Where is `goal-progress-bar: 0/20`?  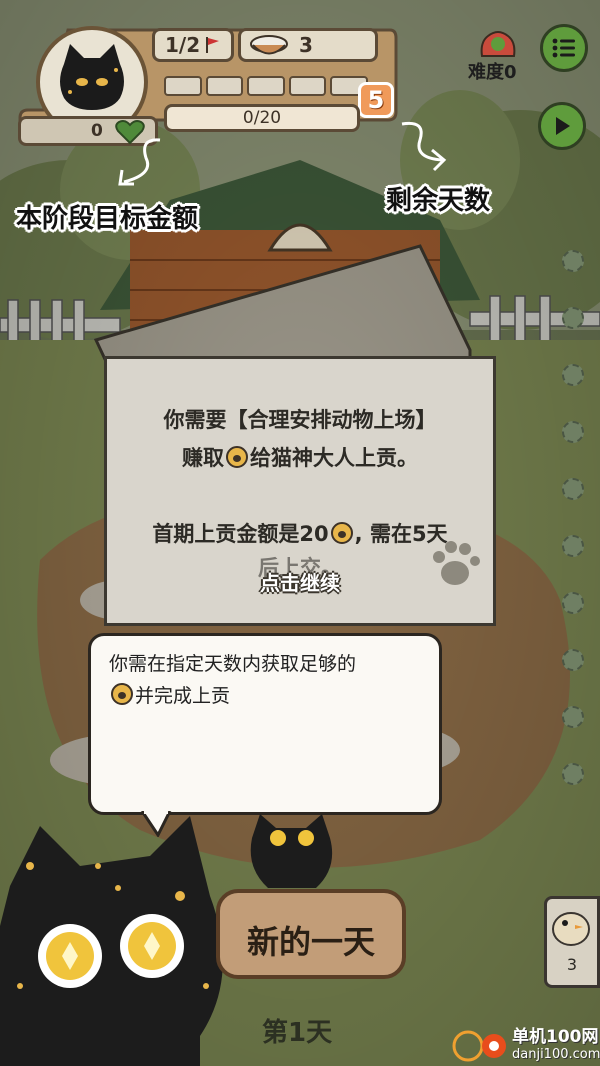 goal-progress-bar: 0/20 is located at coordinates (262, 118).